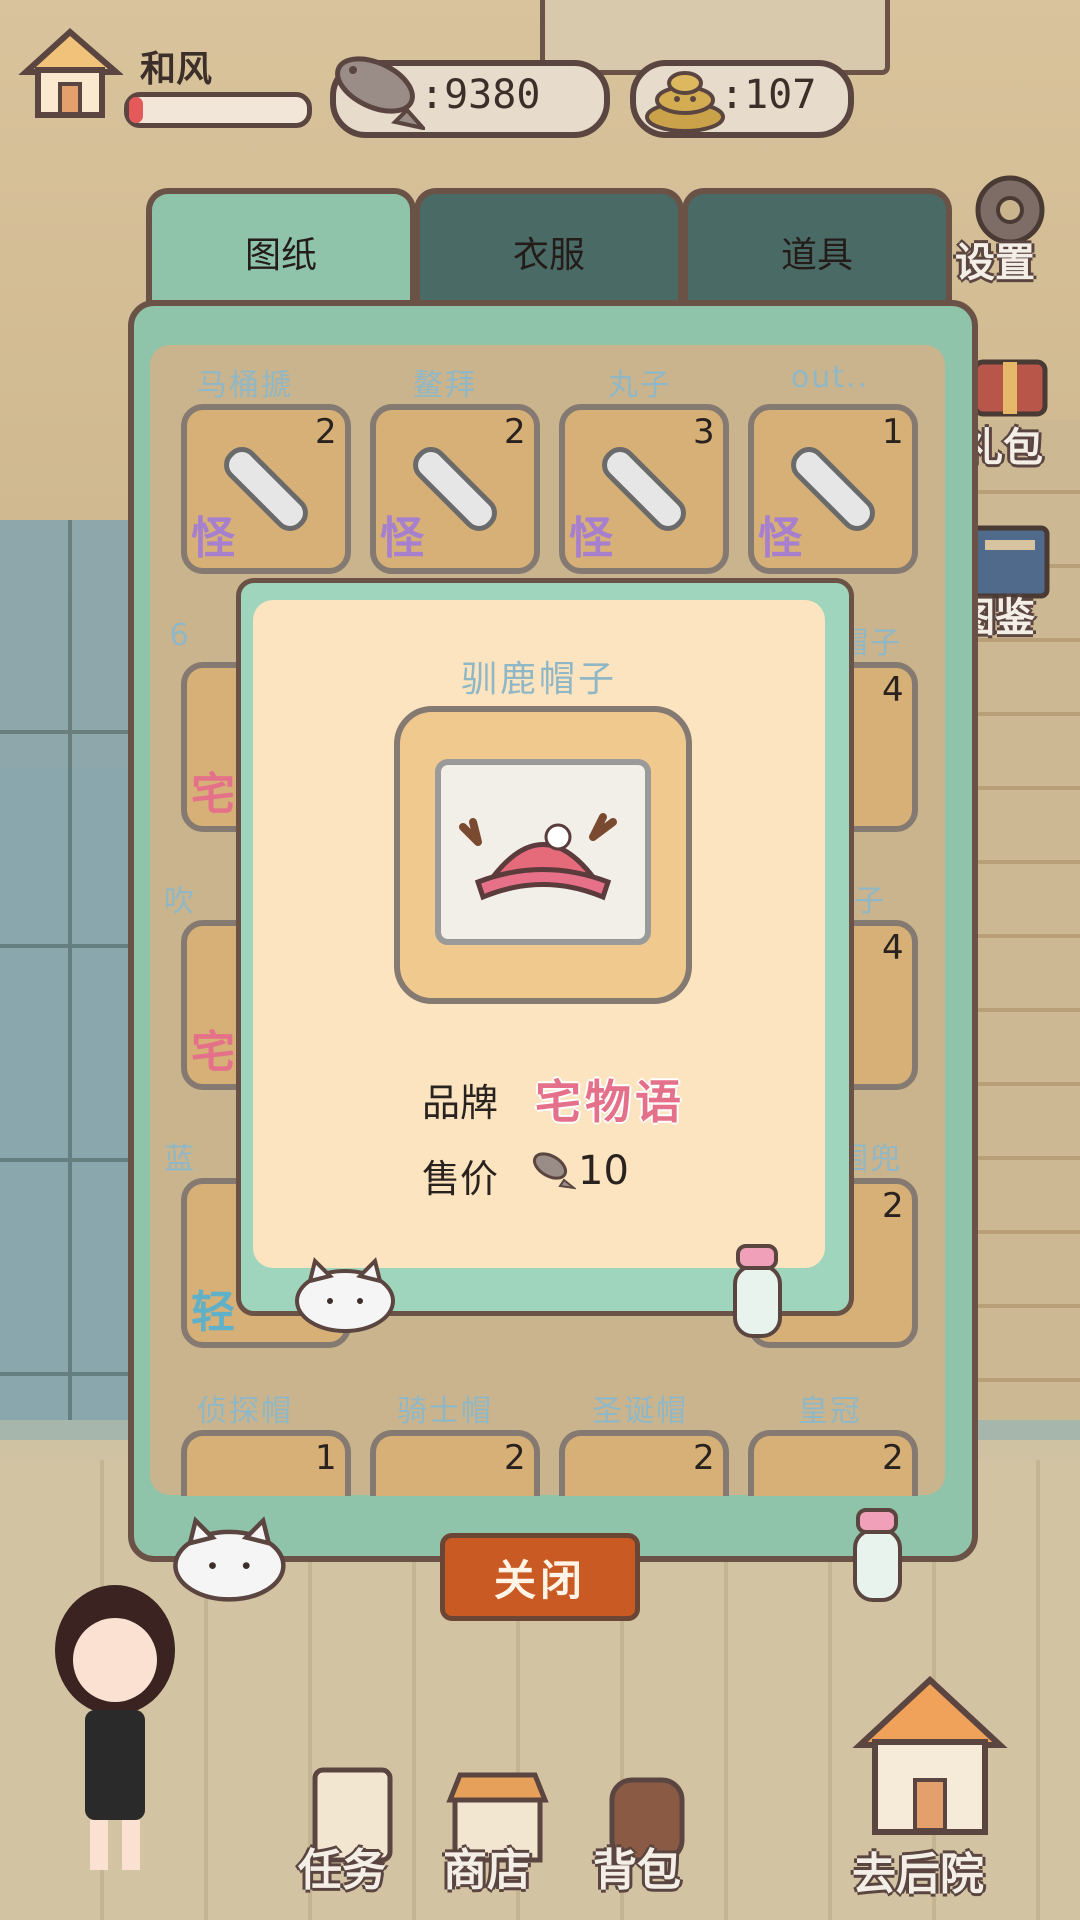  What do you see at coordinates (245, 1411) in the screenshot?
I see `item-name: 侦探帽` at bounding box center [245, 1411].